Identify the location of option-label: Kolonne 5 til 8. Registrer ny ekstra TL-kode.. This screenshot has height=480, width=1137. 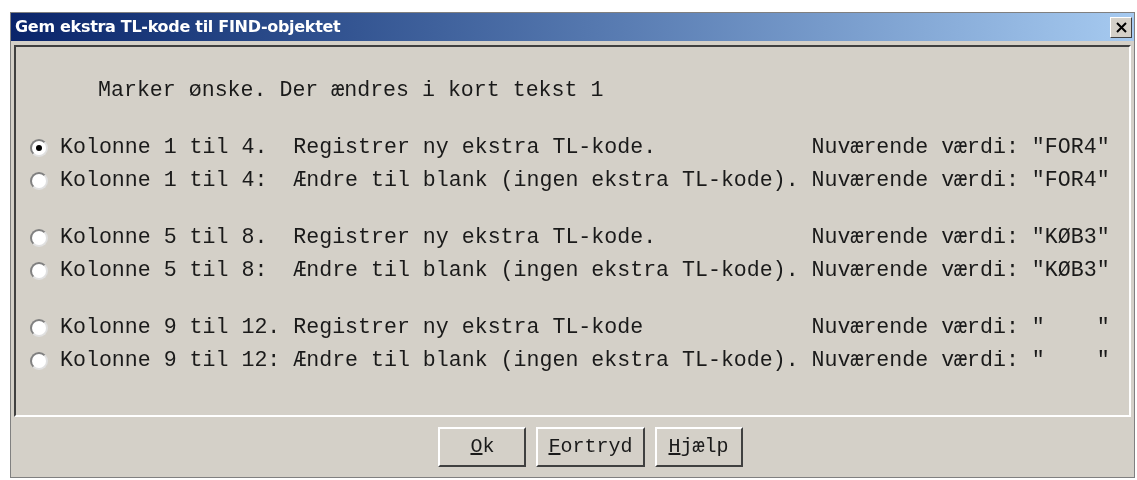
(359, 238).